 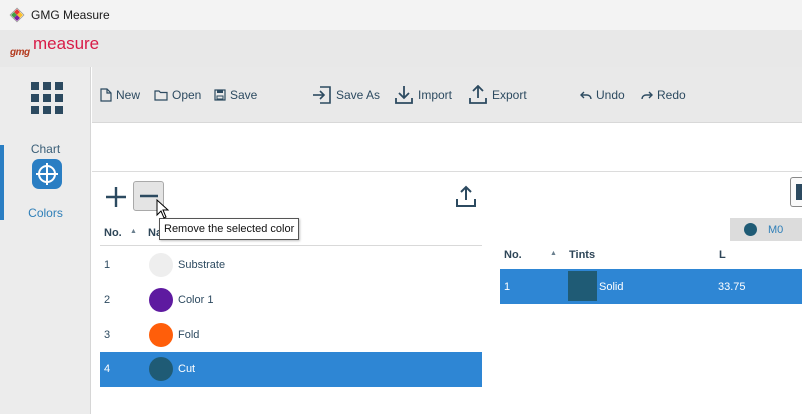 I want to click on save-button-label: Save, so click(x=244, y=95).